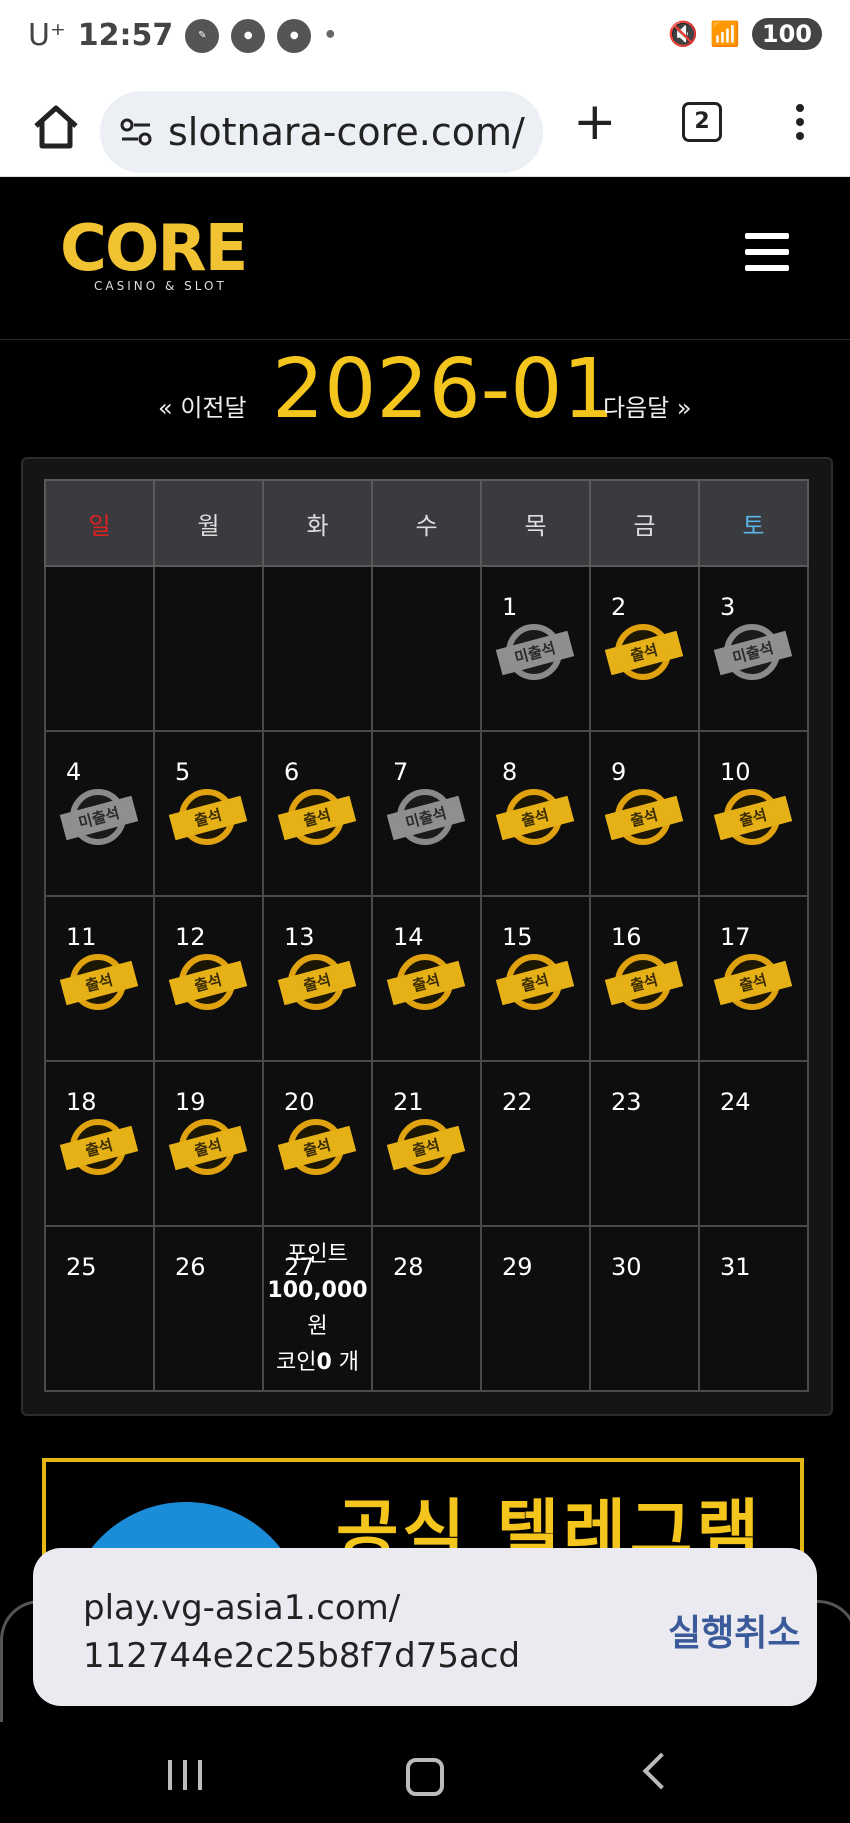 This screenshot has width=850, height=1823. I want to click on calendar-day-cell: 12 출석, so click(208, 978).